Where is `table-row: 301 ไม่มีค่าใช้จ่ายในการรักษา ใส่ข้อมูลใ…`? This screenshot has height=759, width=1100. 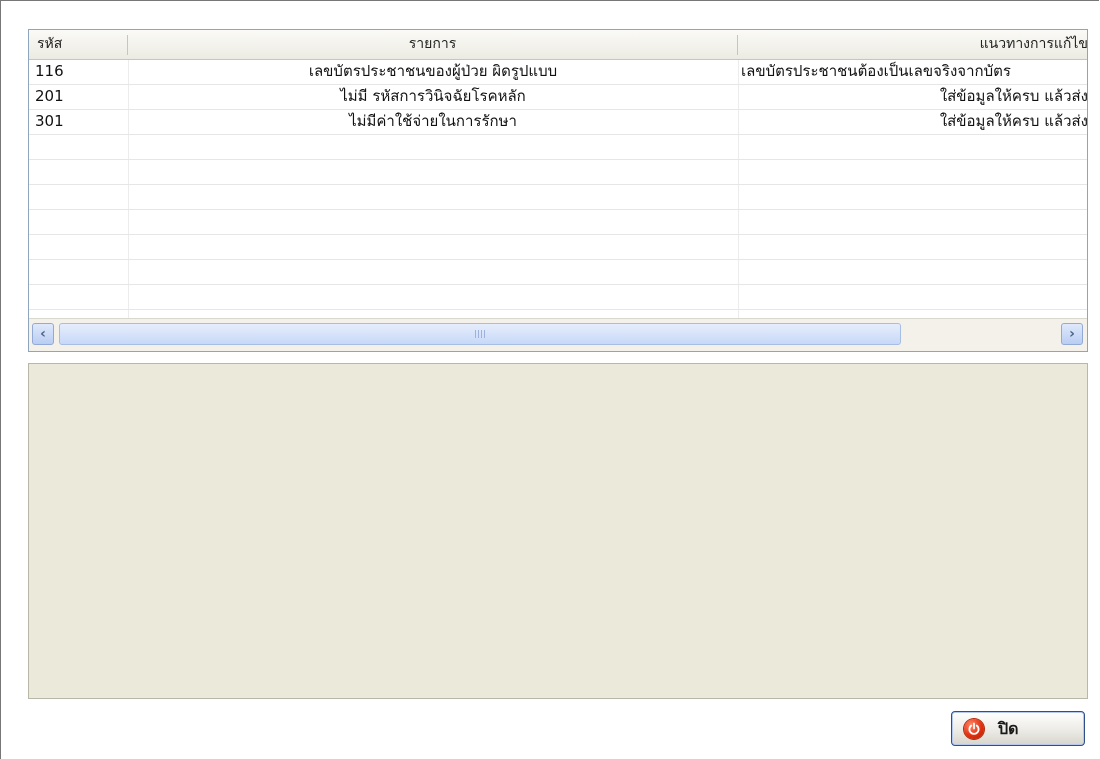
table-row: 301 ไม่มีค่าใช้จ่ายในการรักษา ใส่ข้อมูลใ… is located at coordinates (558, 122).